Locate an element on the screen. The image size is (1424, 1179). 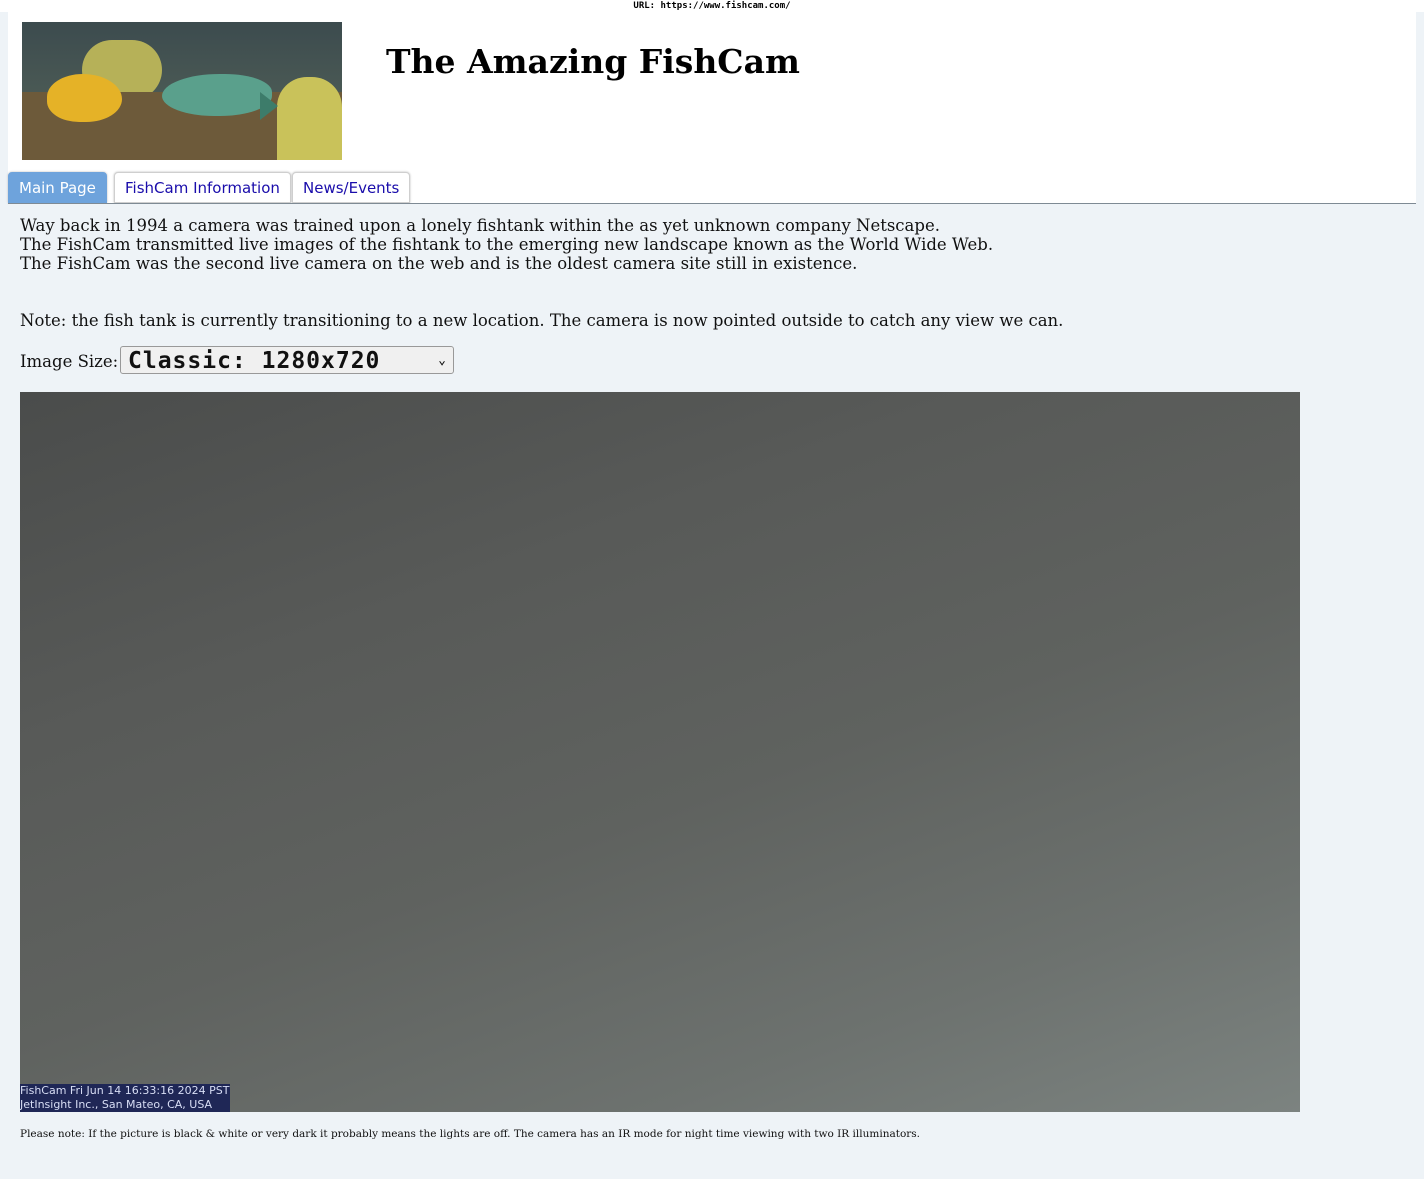
overlay-location: JetInsight Inc., San Mateo, CA, USA is located at coordinates (116, 1104).